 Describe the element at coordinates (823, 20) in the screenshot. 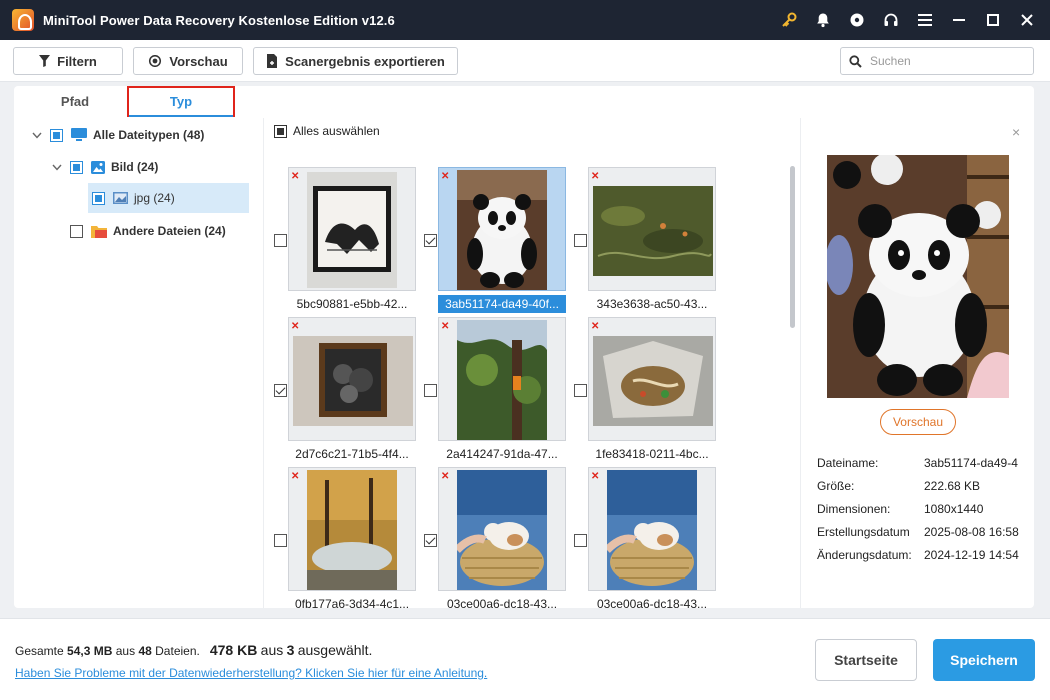

I see `bell-icon` at that location.